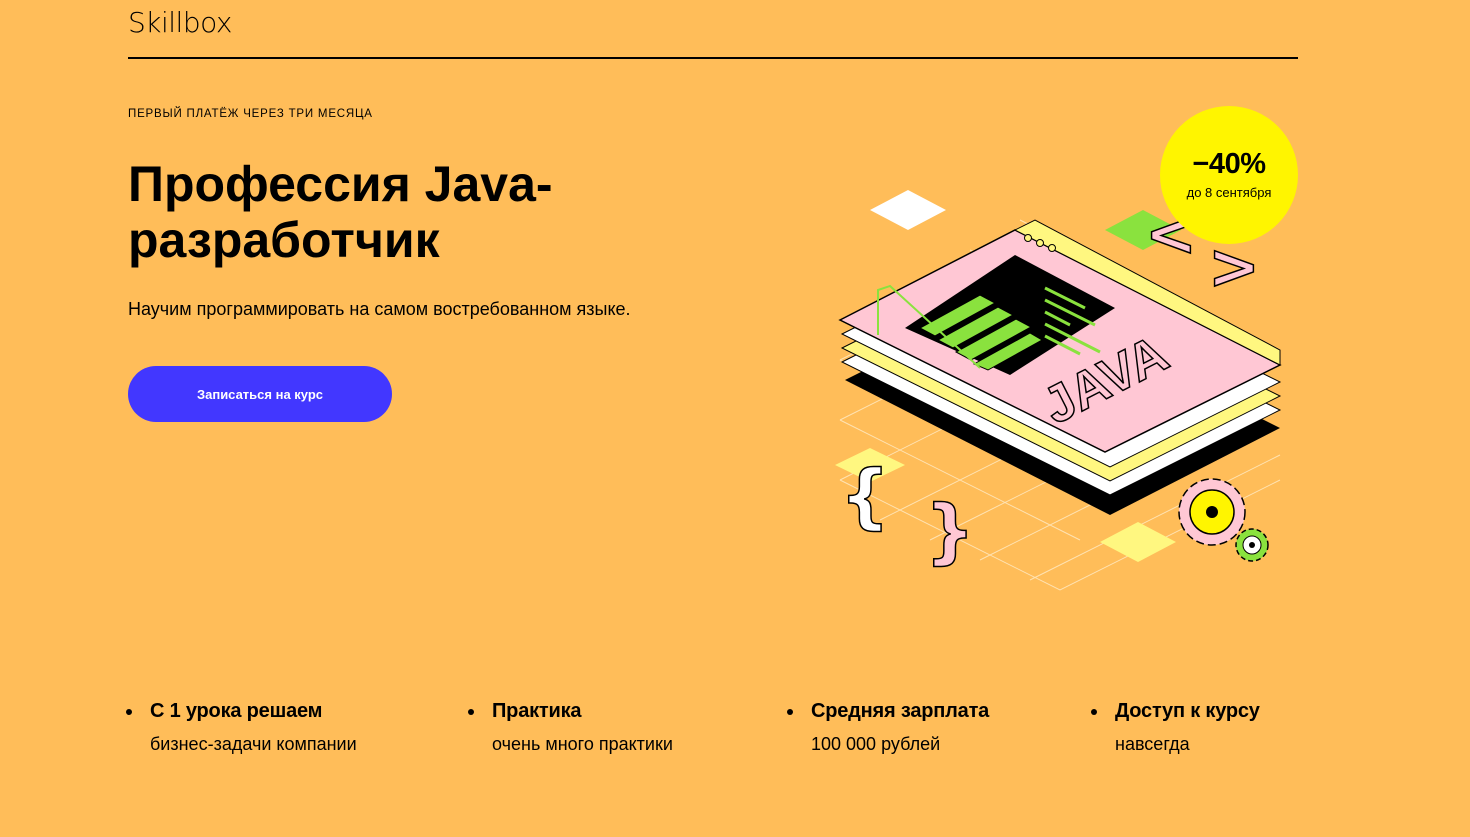 The image size is (1470, 837). Describe the element at coordinates (1252, 545) in the screenshot. I see `gear-small-icon` at that location.